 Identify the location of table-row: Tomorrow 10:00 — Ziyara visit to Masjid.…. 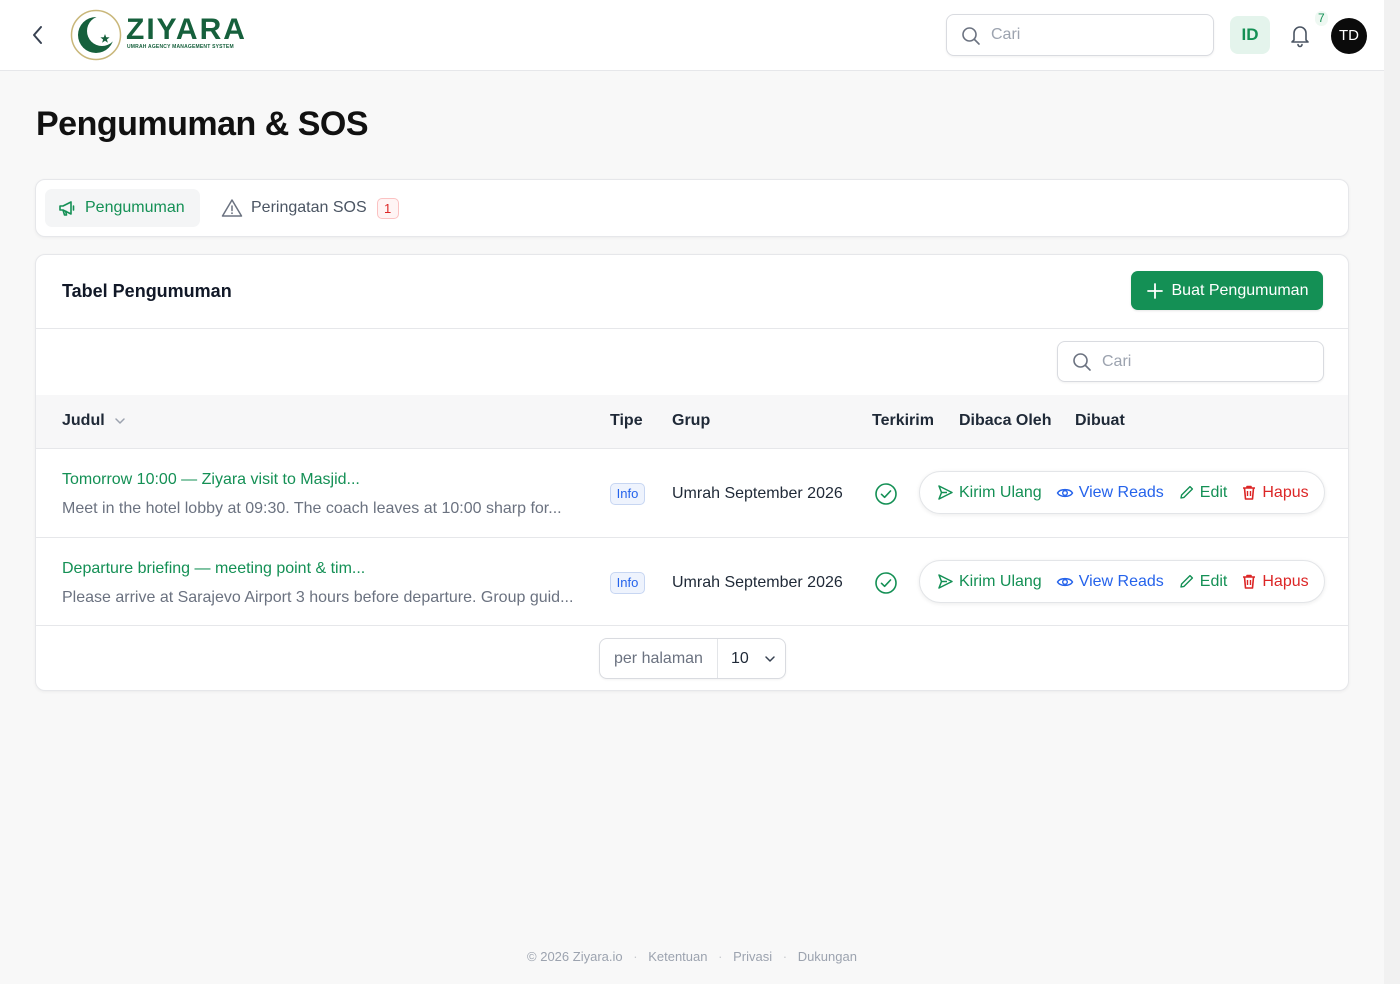
(692, 493).